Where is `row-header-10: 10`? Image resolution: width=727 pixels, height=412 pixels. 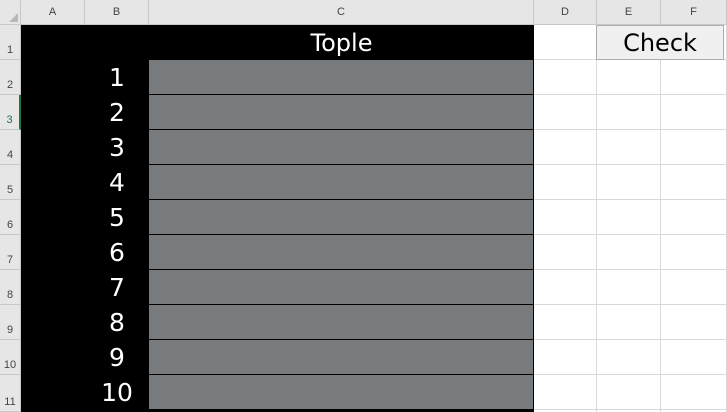 row-header-10: 10 is located at coordinates (10, 357).